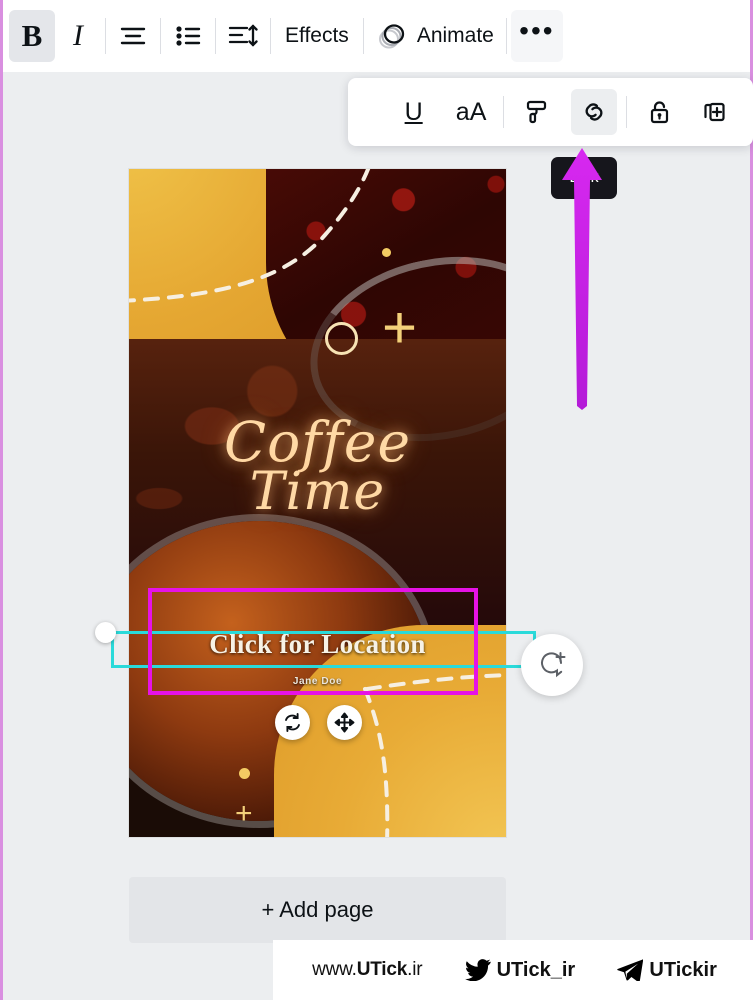 The image size is (753, 1000). I want to click on italic-button: I, so click(78, 36).